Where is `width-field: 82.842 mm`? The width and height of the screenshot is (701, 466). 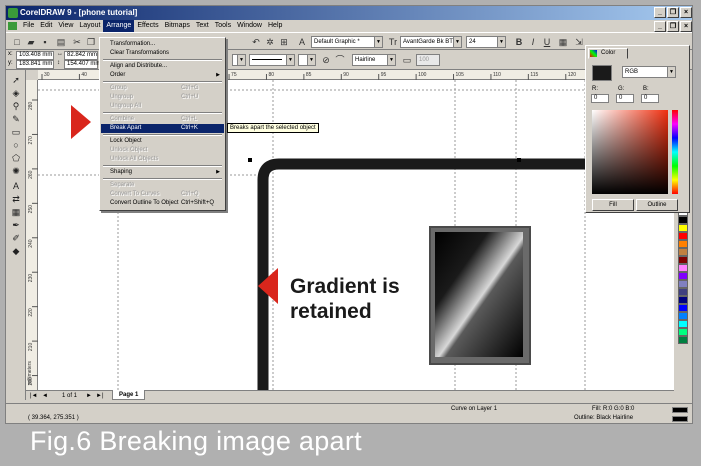
width-field: 82.842 mm is located at coordinates (81, 55).